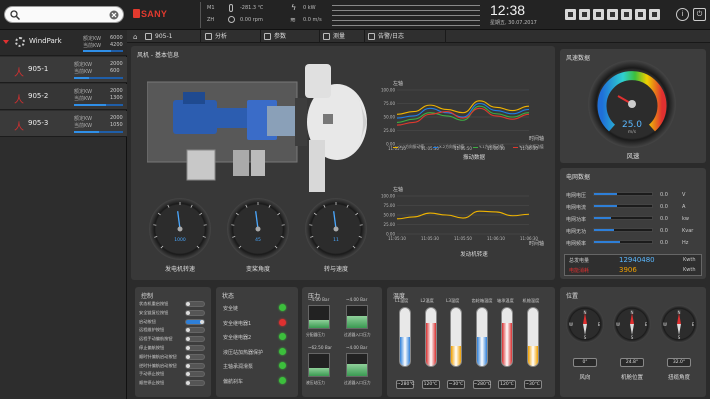  What do you see at coordinates (211, 8) in the screenshot?
I see `m1-label: M1` at bounding box center [211, 8].